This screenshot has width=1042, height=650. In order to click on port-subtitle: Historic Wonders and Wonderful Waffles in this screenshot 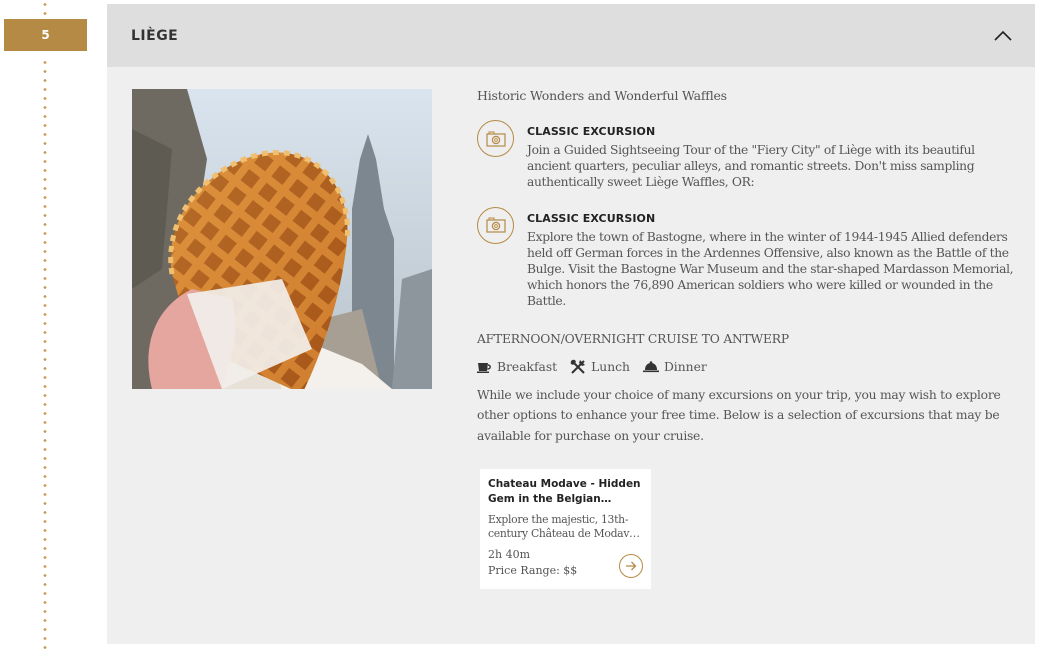, I will do `click(602, 95)`.